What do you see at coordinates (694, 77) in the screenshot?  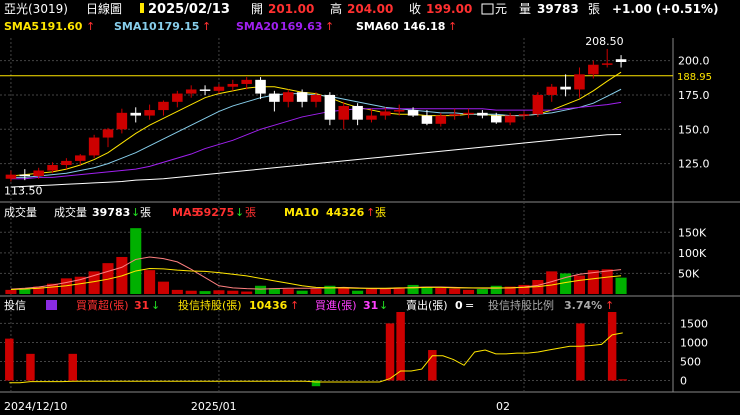 I see `reference-line-label: 188.95` at bounding box center [694, 77].